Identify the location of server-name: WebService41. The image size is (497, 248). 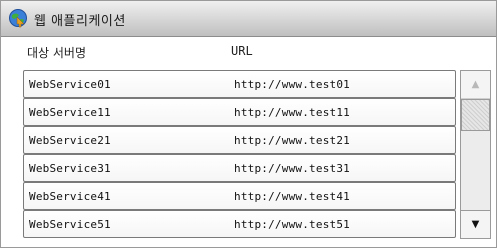
(70, 196).